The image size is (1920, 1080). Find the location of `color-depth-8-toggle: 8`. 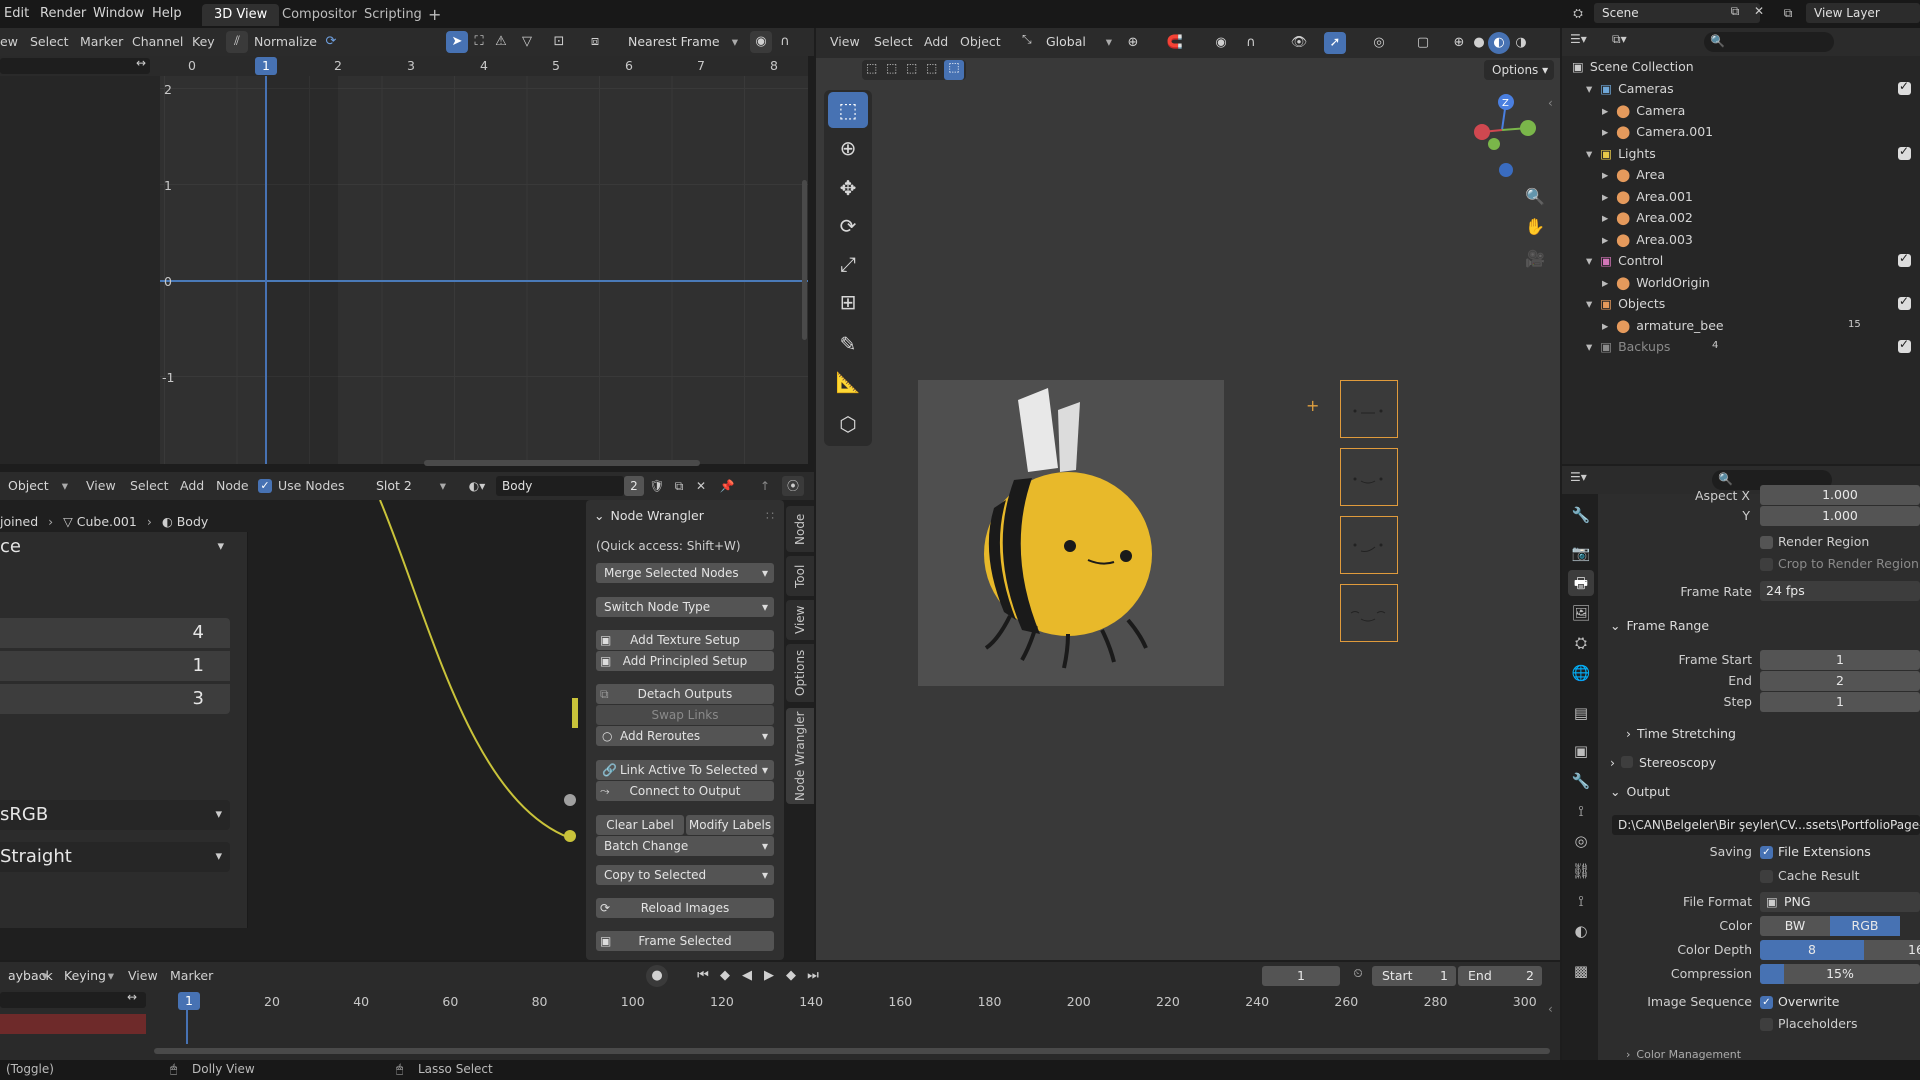

color-depth-8-toggle: 8 is located at coordinates (1812, 950).